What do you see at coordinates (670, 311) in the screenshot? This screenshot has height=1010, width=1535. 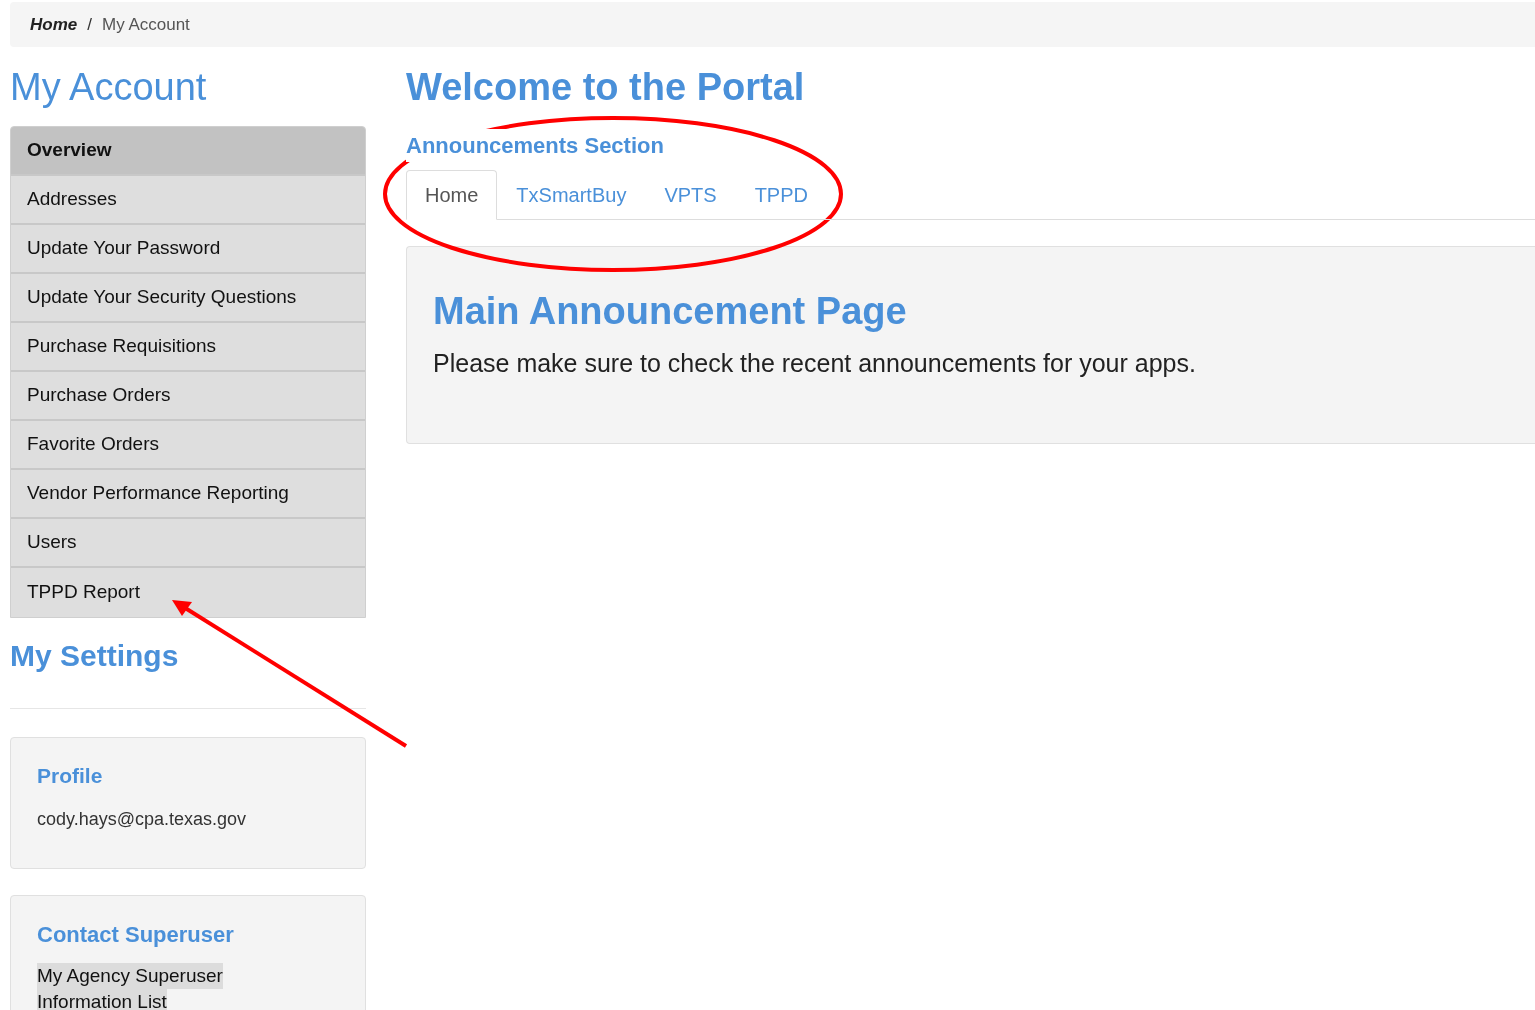 I see `panel-title: Main Announcement Page` at bounding box center [670, 311].